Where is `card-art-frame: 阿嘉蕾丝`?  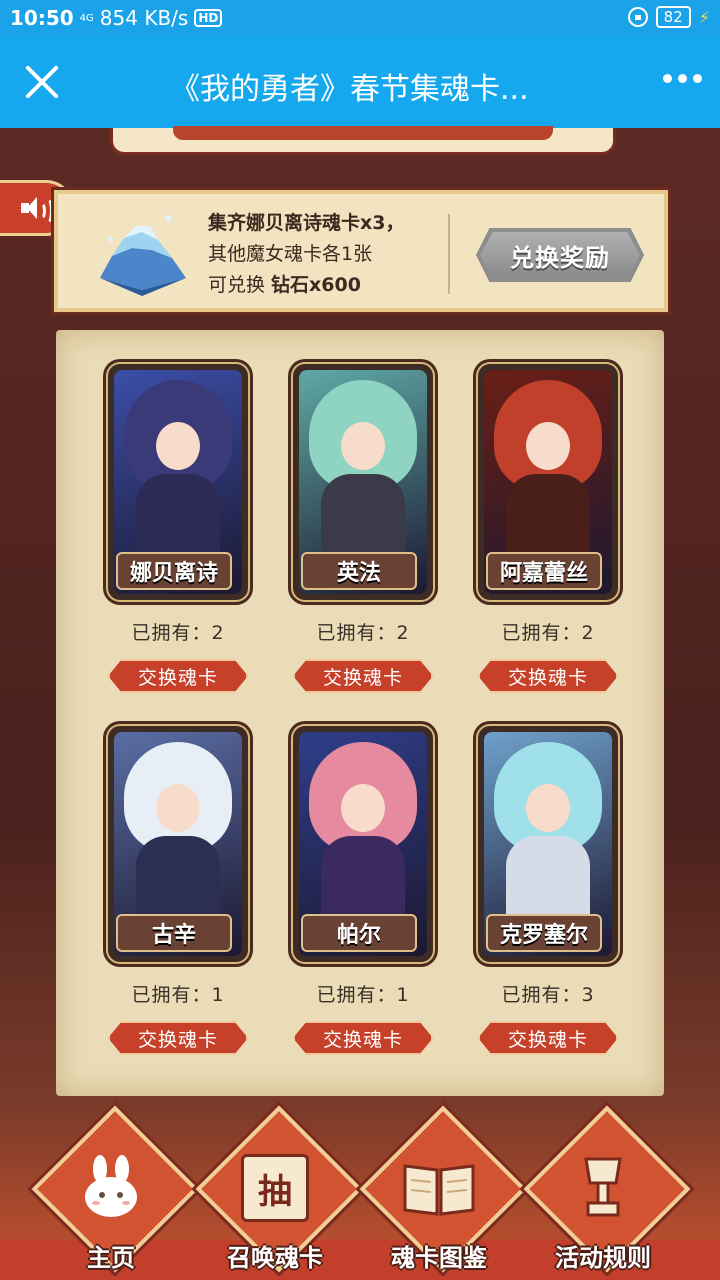 card-art-frame: 阿嘉蕾丝 is located at coordinates (548, 482).